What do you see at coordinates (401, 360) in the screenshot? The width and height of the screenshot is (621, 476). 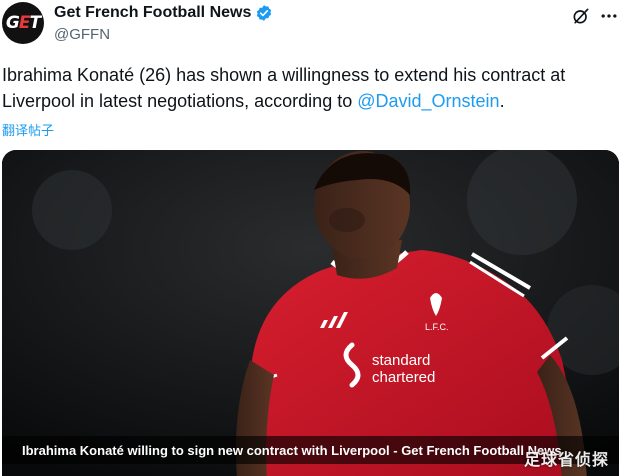 I see `shirt-sponsor-line1: standard` at bounding box center [401, 360].